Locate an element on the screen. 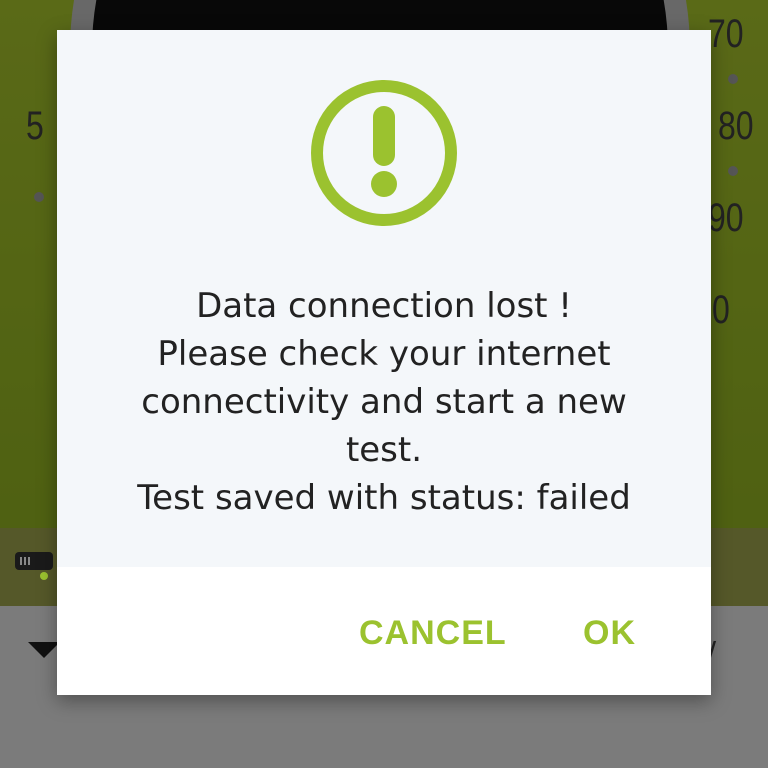 The image size is (768, 768). gauge-label-90: 90 is located at coordinates (726, 218).